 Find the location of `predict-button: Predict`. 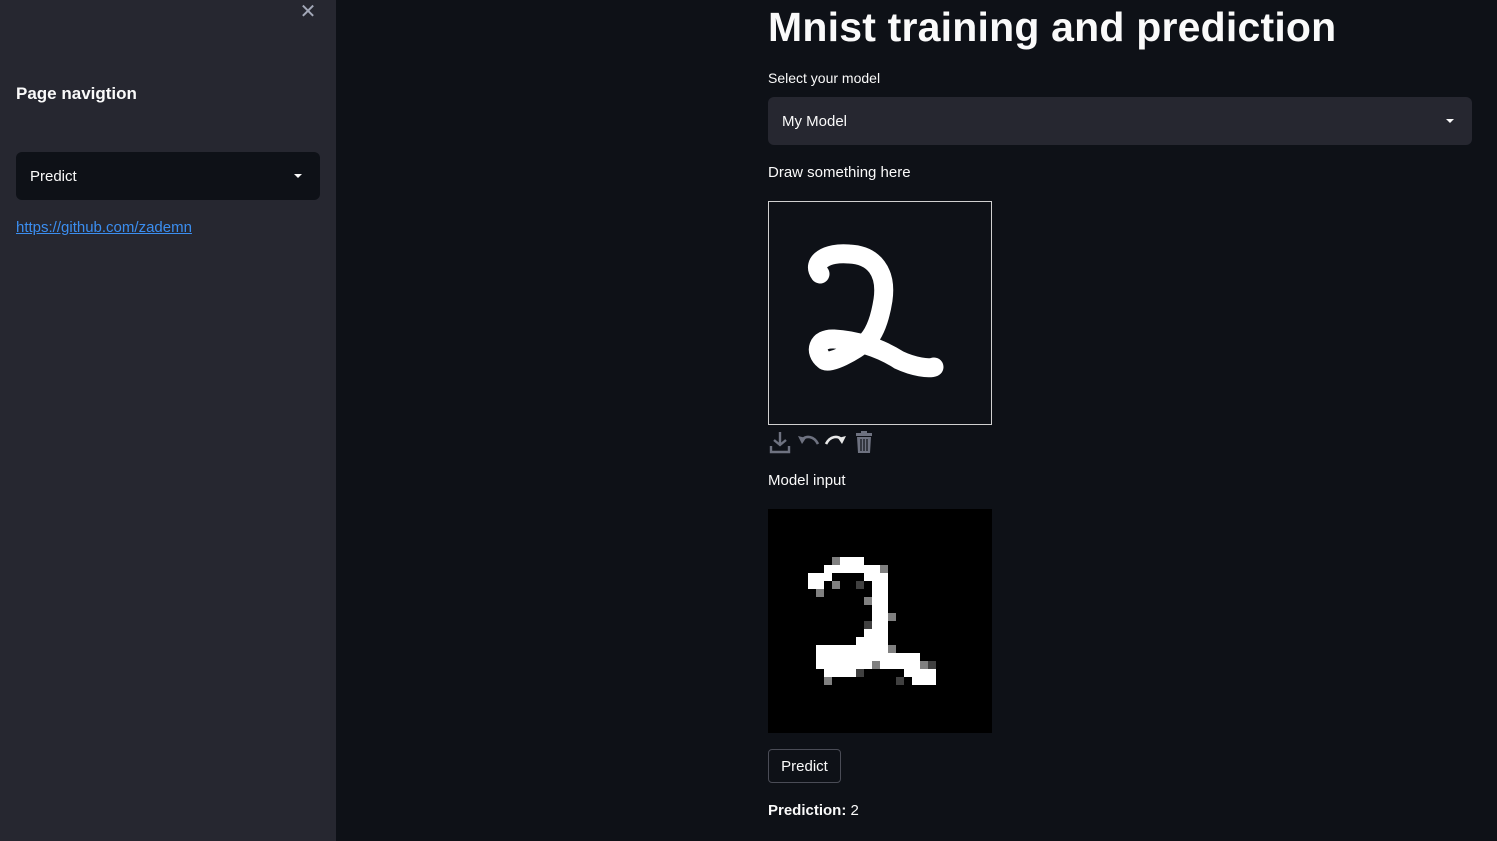

predict-button: Predict is located at coordinates (804, 766).